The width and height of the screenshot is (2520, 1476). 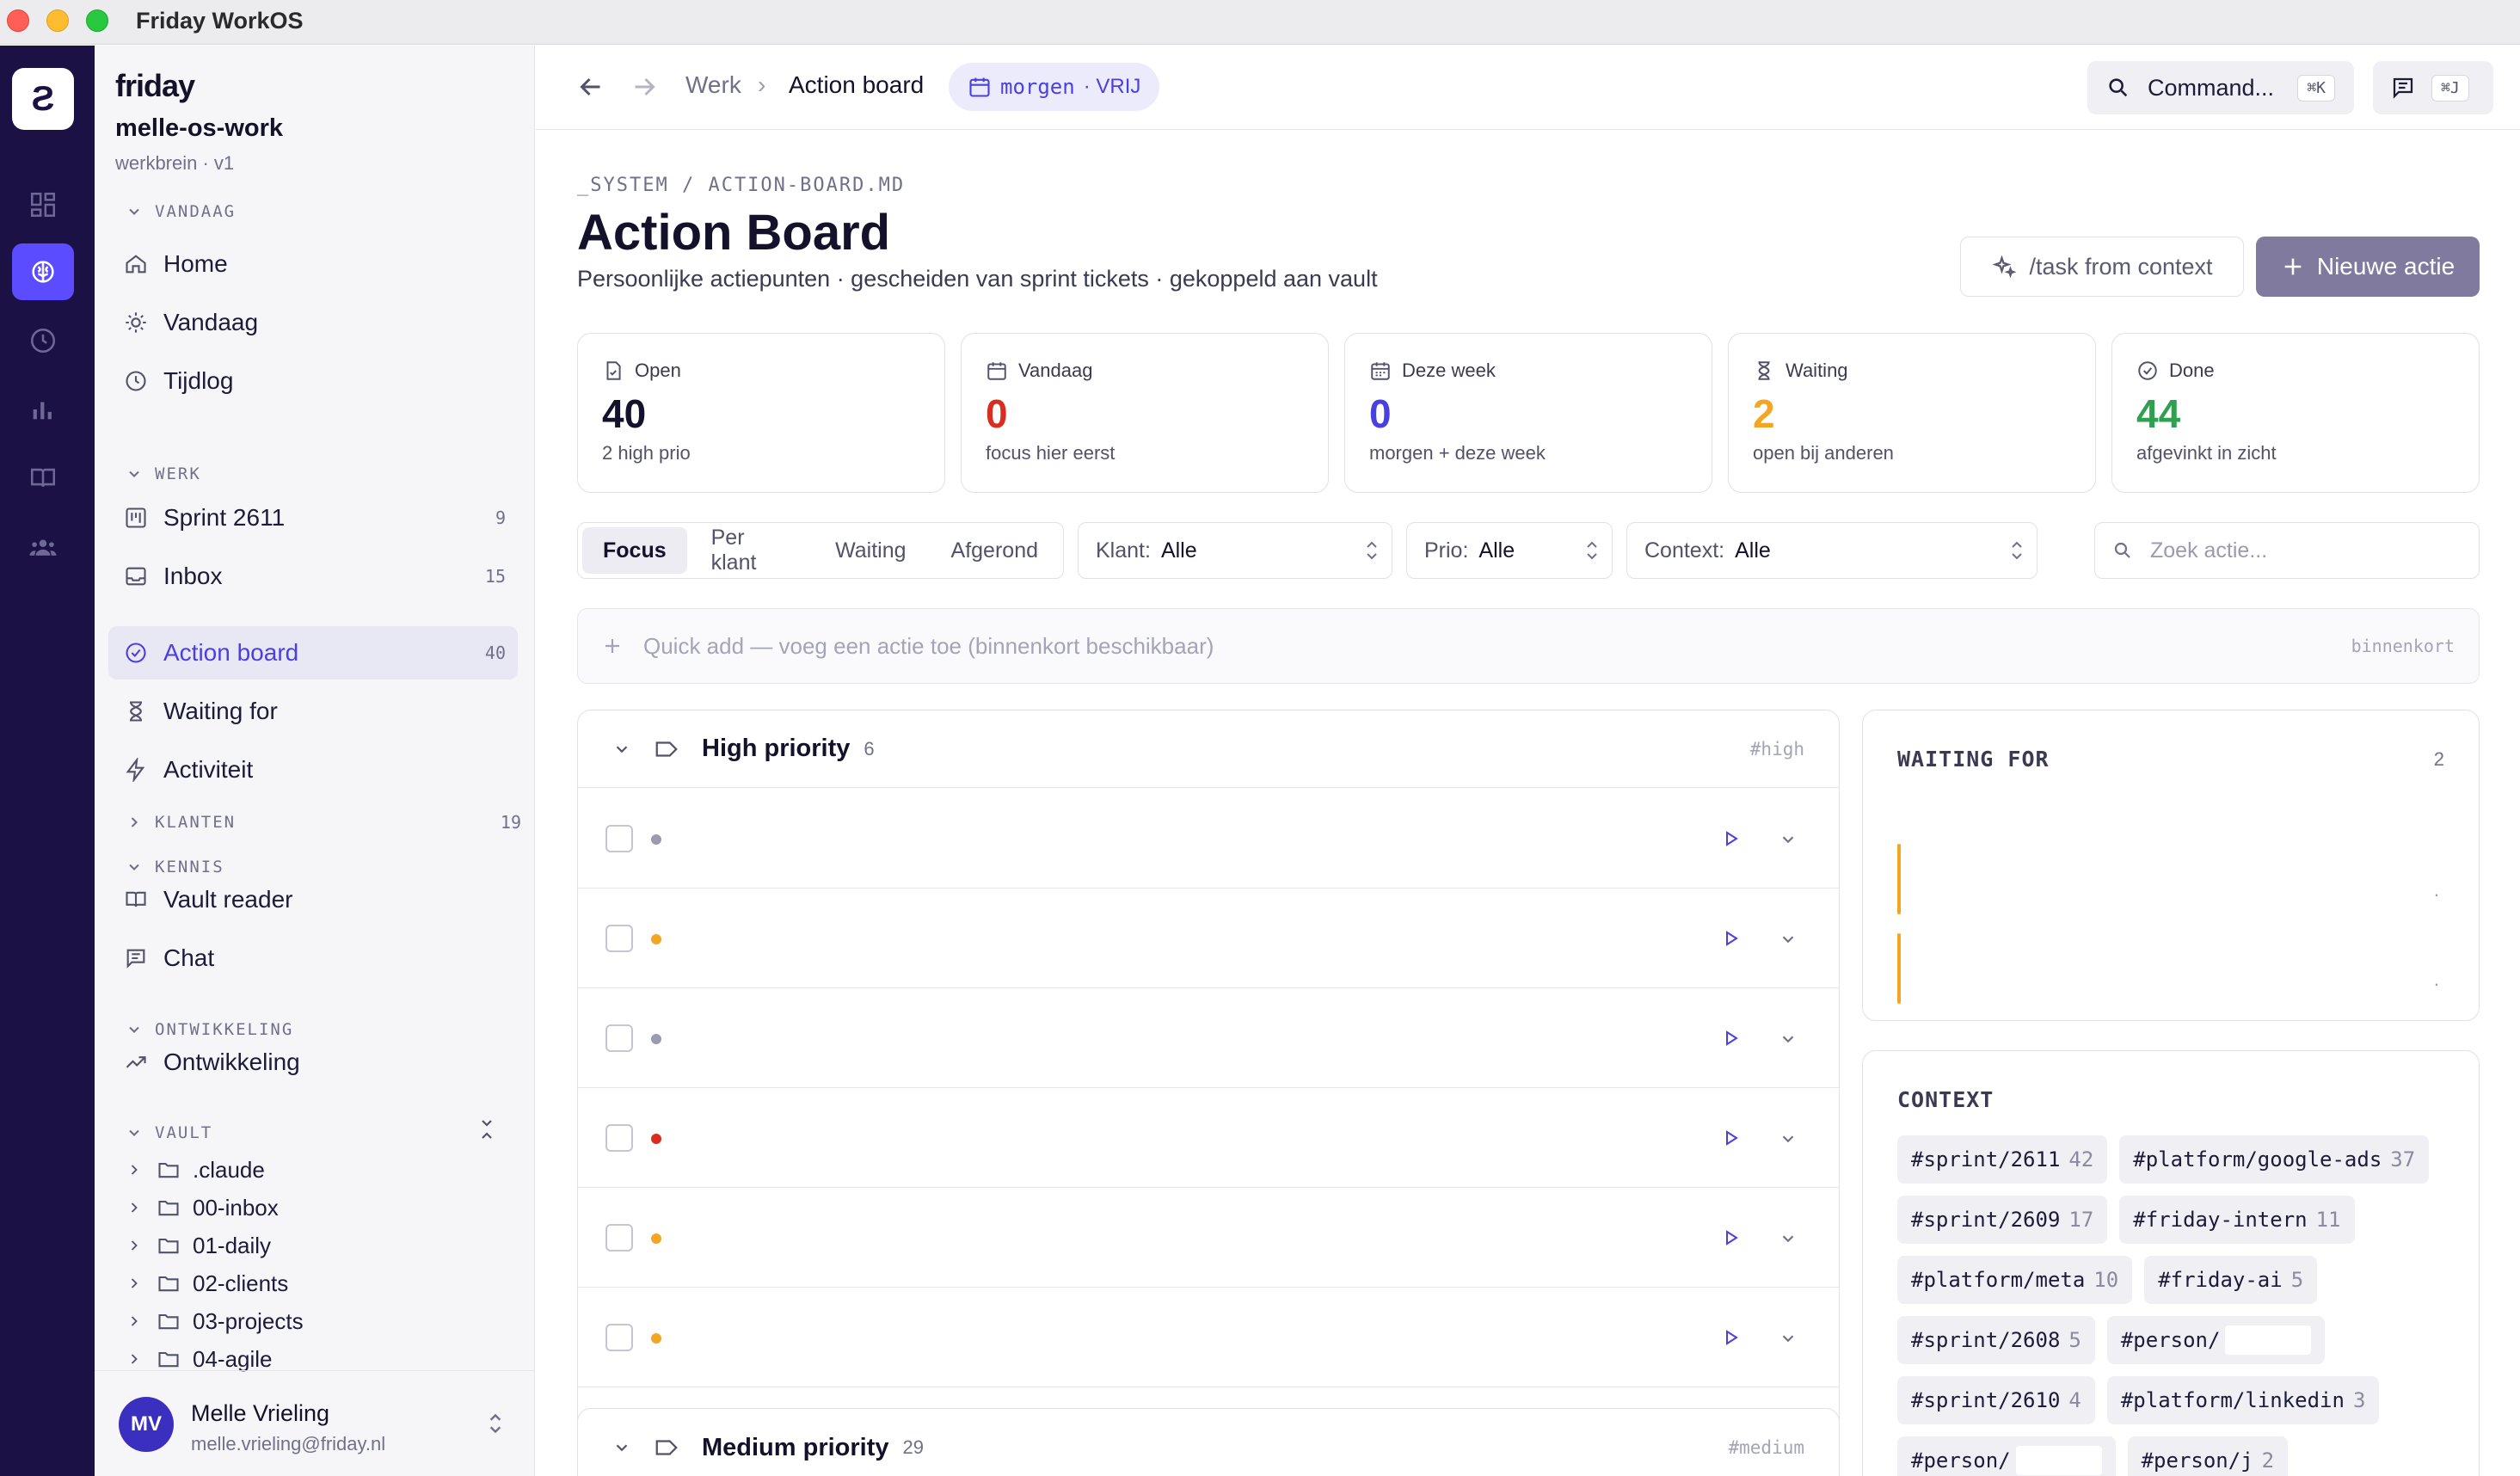 What do you see at coordinates (203, 1207) in the screenshot?
I see `vault-folder: 00-inbox` at bounding box center [203, 1207].